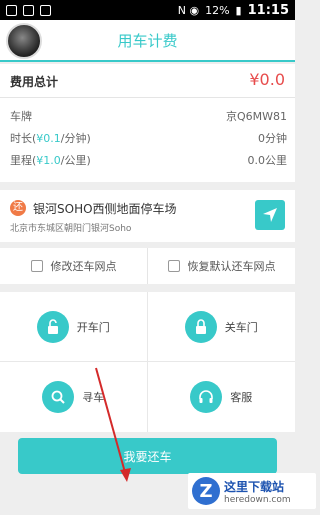 This screenshot has width=320, height=515. I want to click on unlock-icon, so click(52, 326).